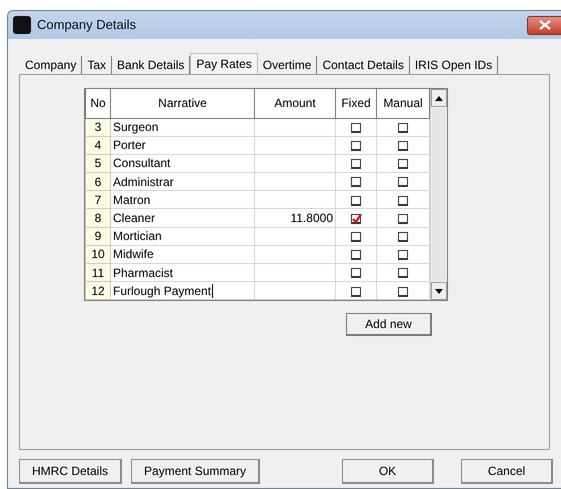 Image resolution: width=561 pixels, height=489 pixels. I want to click on row-number: 4, so click(98, 145).